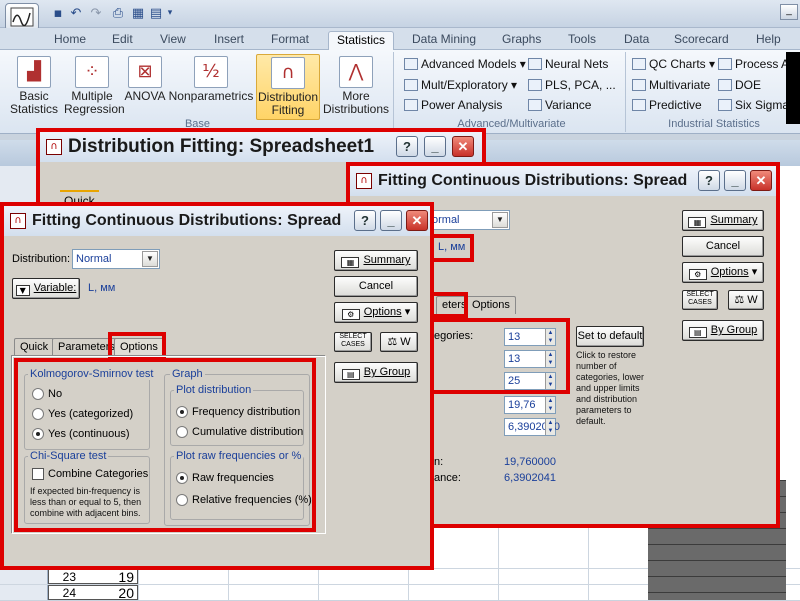 This screenshot has height=601, width=800. I want to click on mult-exploratory-button: Mult/Exploratory ▾, so click(460, 85).